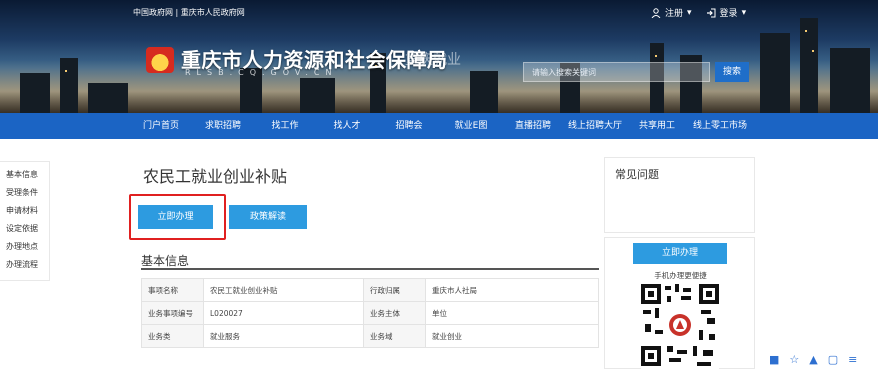 The image size is (878, 370). I want to click on table-value: 农民工就业创业补贴, so click(283, 290).